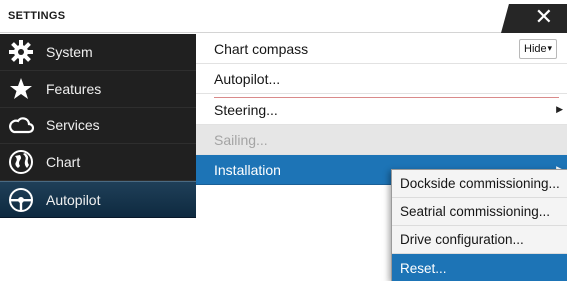 This screenshot has width=567, height=281. Describe the element at coordinates (21, 89) in the screenshot. I see `star-icon` at that location.